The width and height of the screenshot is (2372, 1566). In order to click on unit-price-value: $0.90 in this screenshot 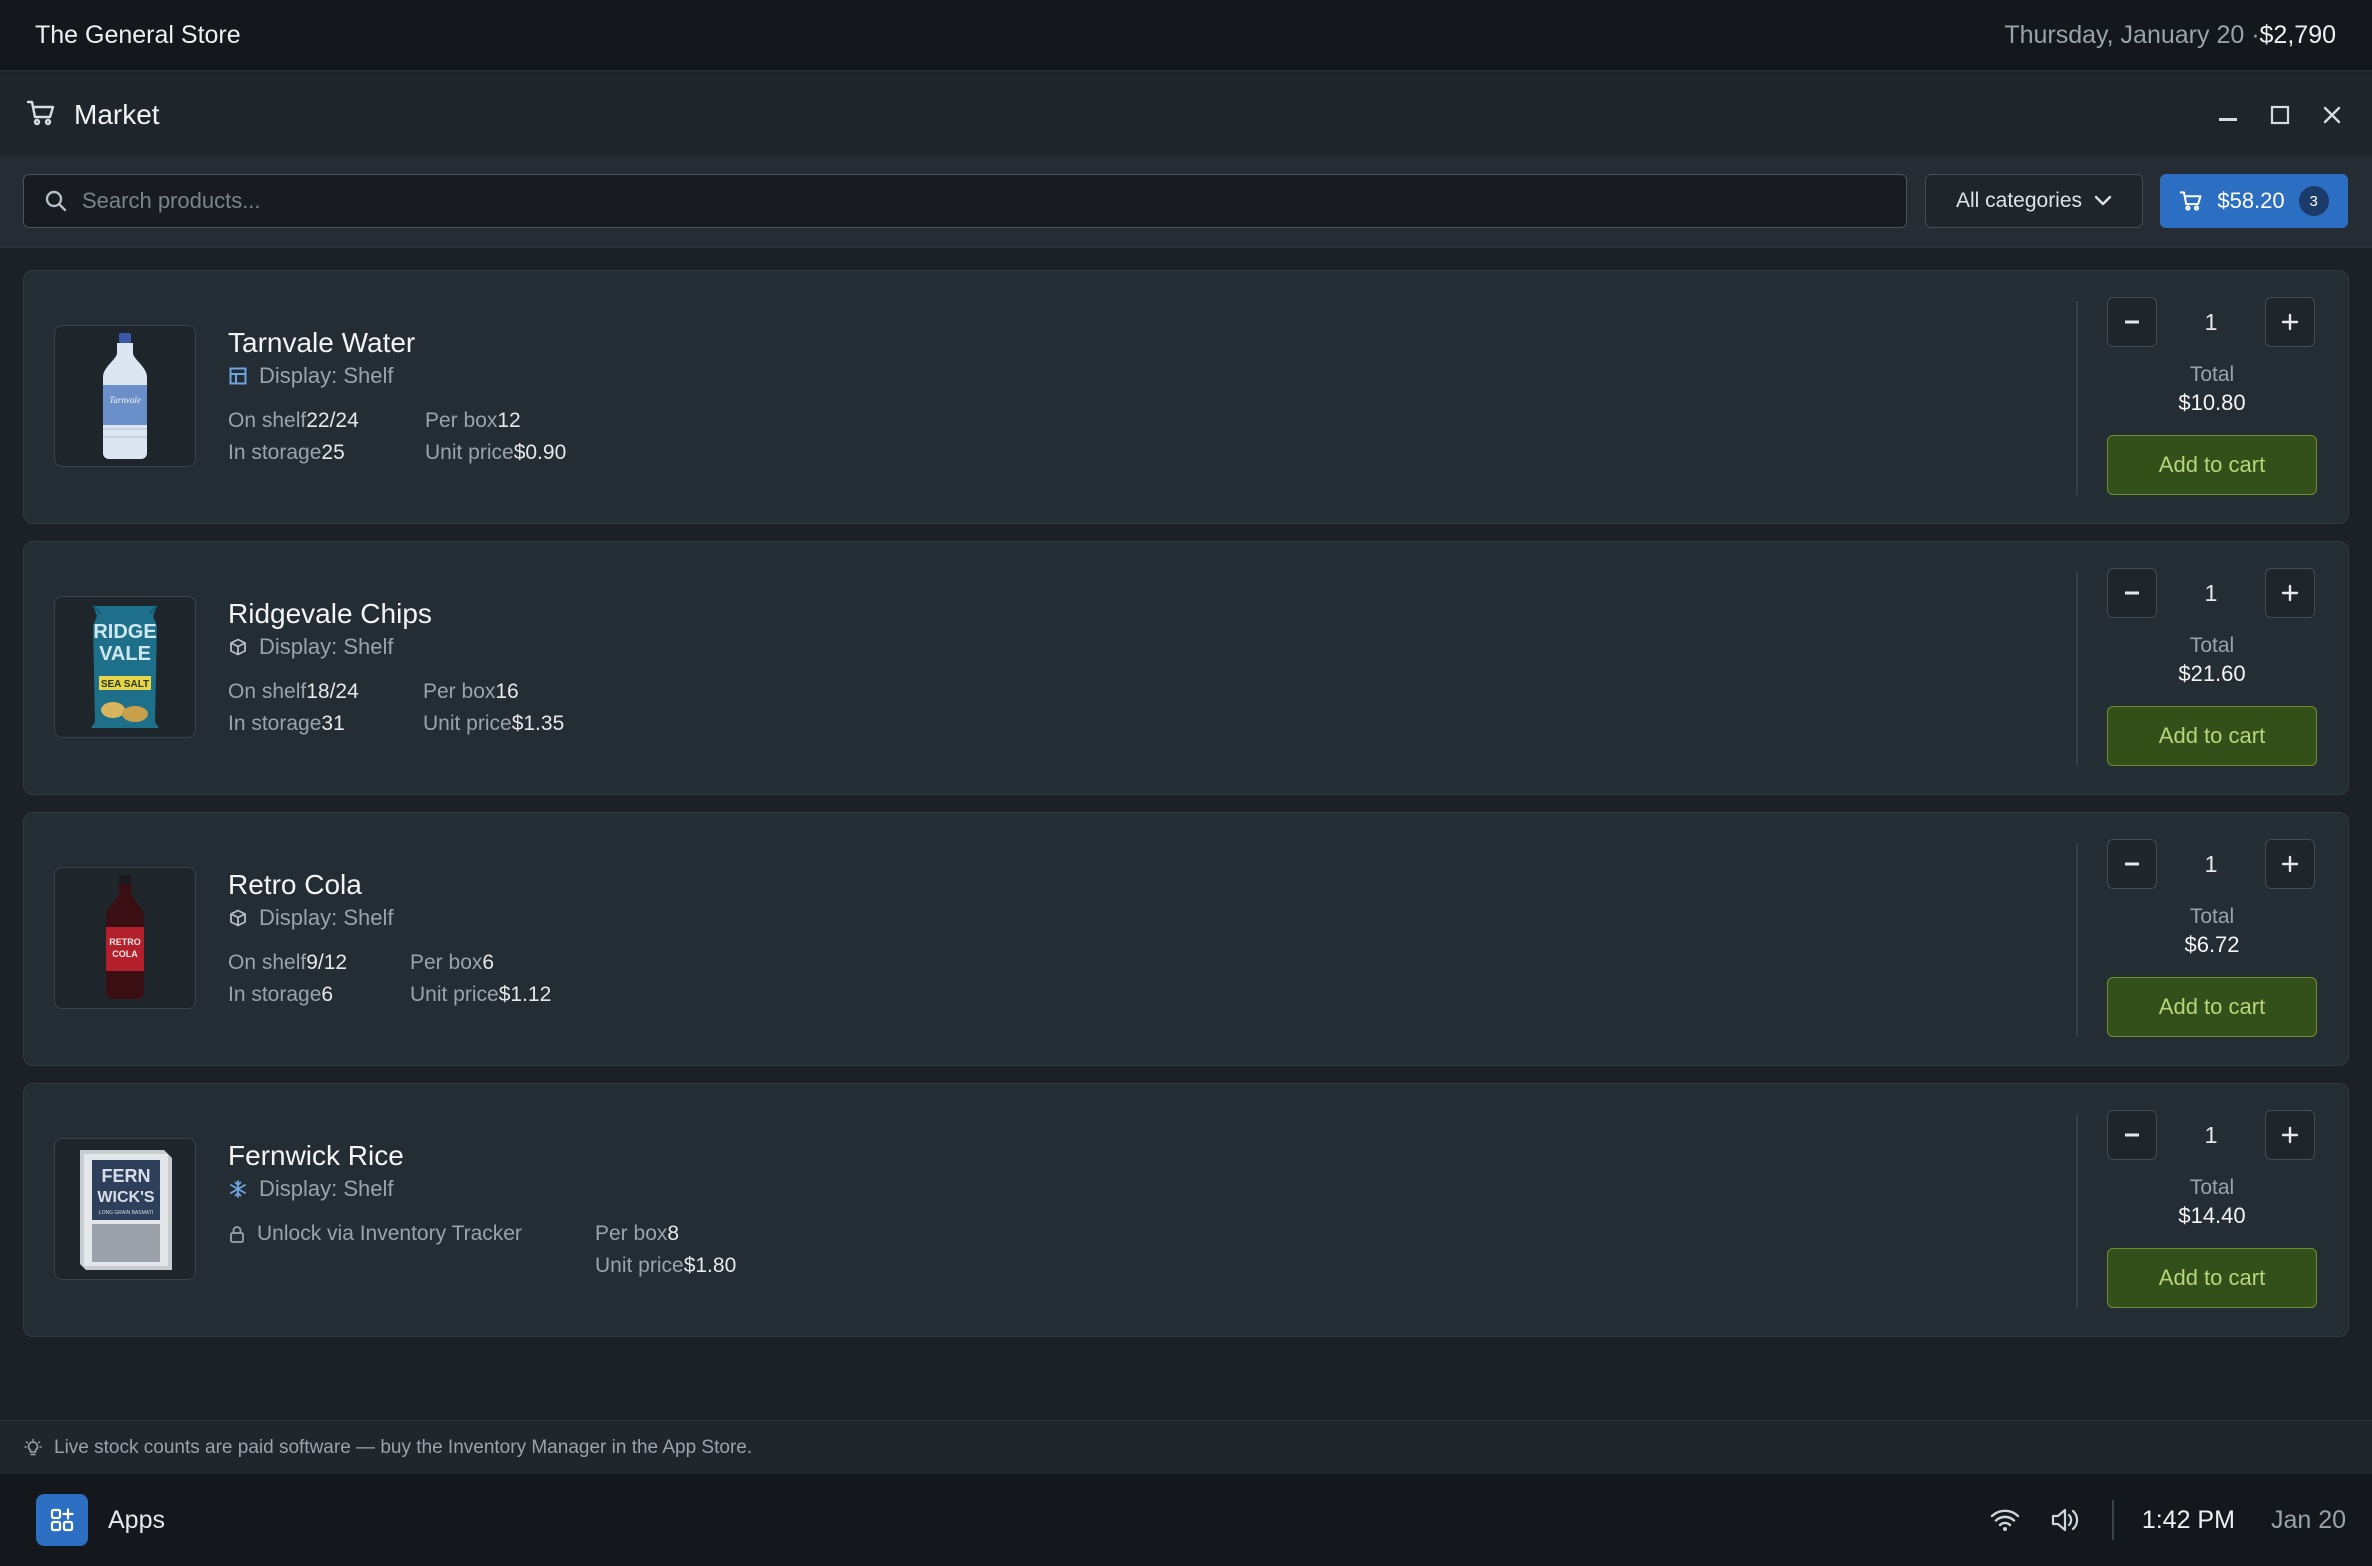, I will do `click(540, 452)`.